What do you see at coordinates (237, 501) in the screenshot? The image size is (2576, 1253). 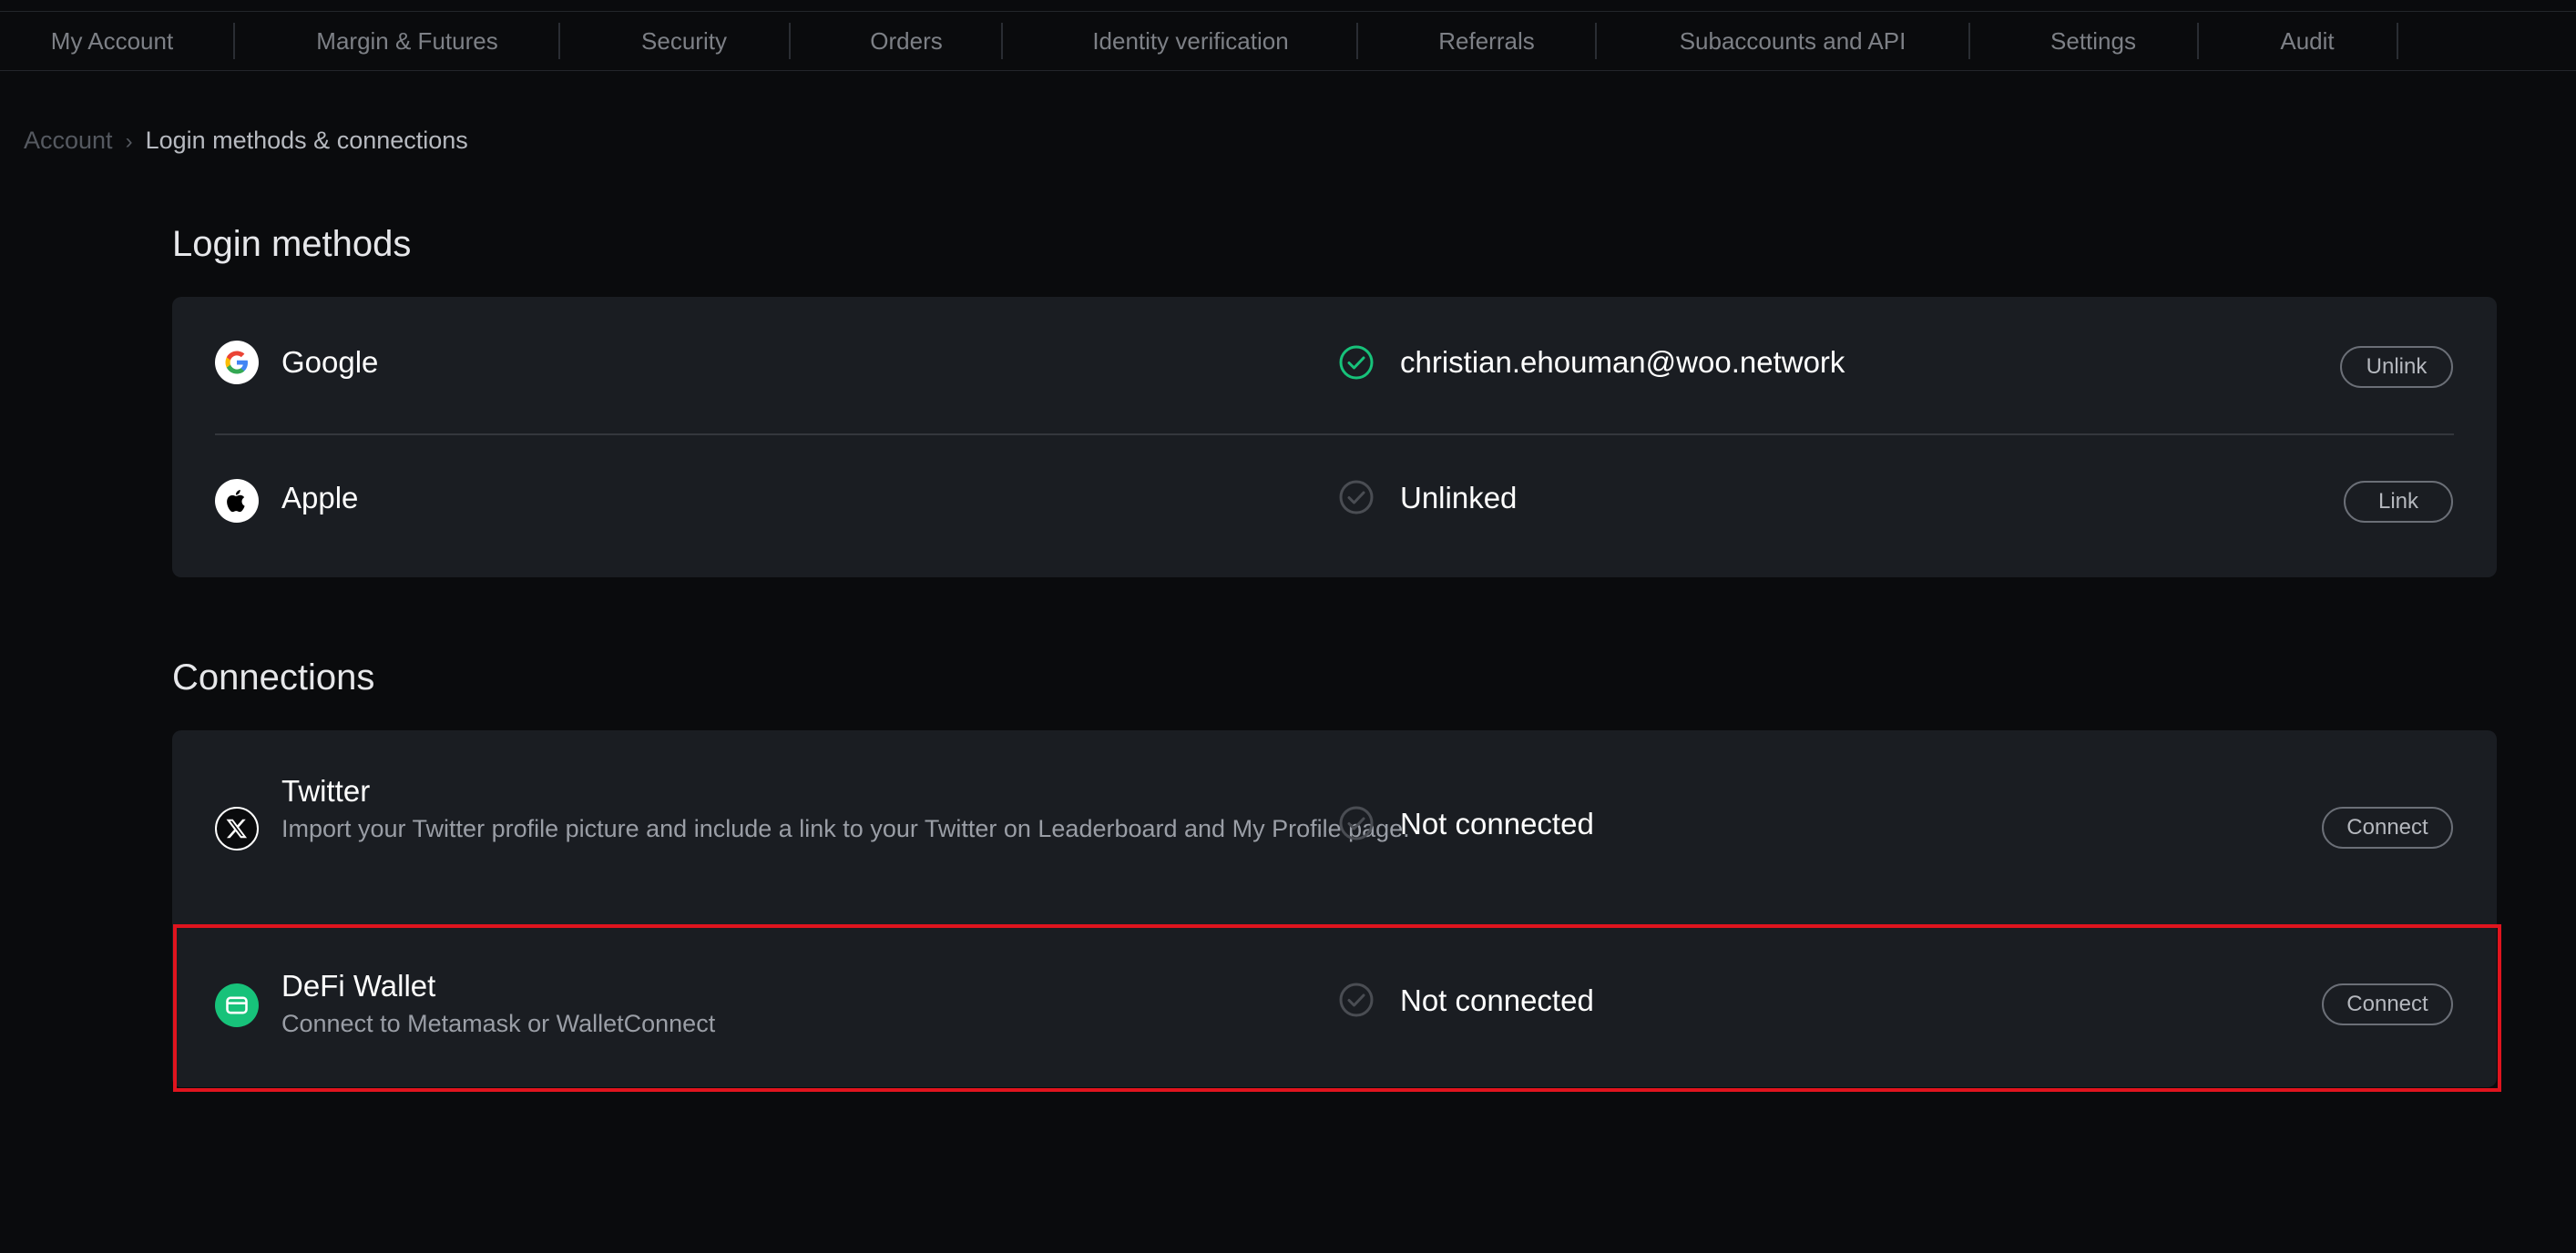 I see `apple-icon` at bounding box center [237, 501].